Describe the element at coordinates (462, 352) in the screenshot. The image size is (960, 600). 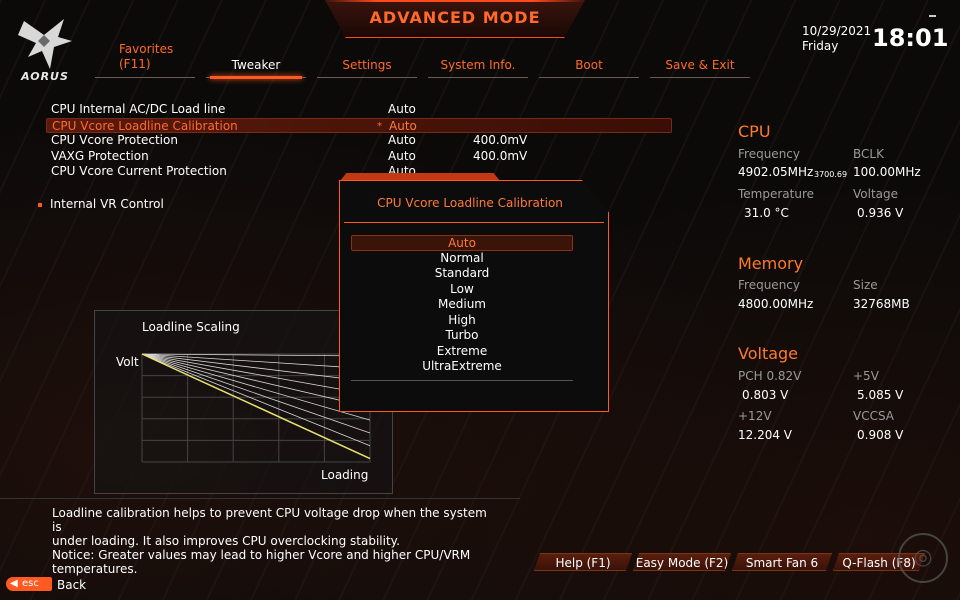
I see `option-extreme: Extreme` at that location.